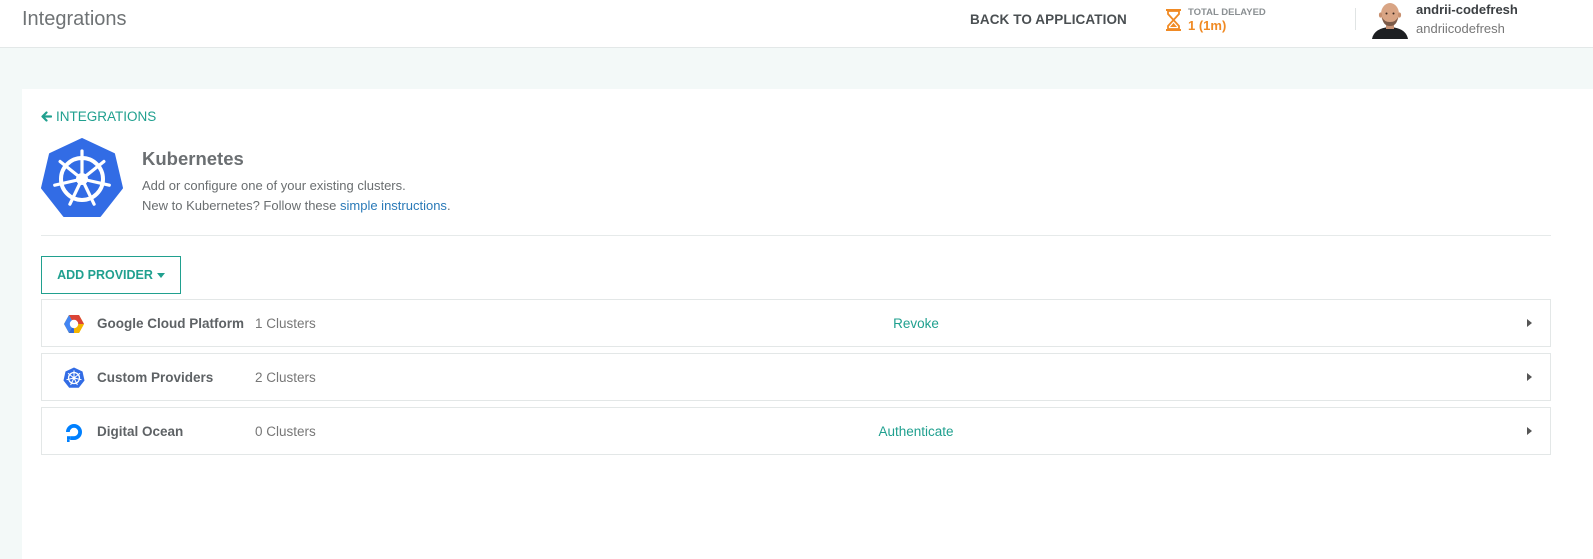  What do you see at coordinates (817, 431) in the screenshot?
I see `authenticate-link: Authenticate` at bounding box center [817, 431].